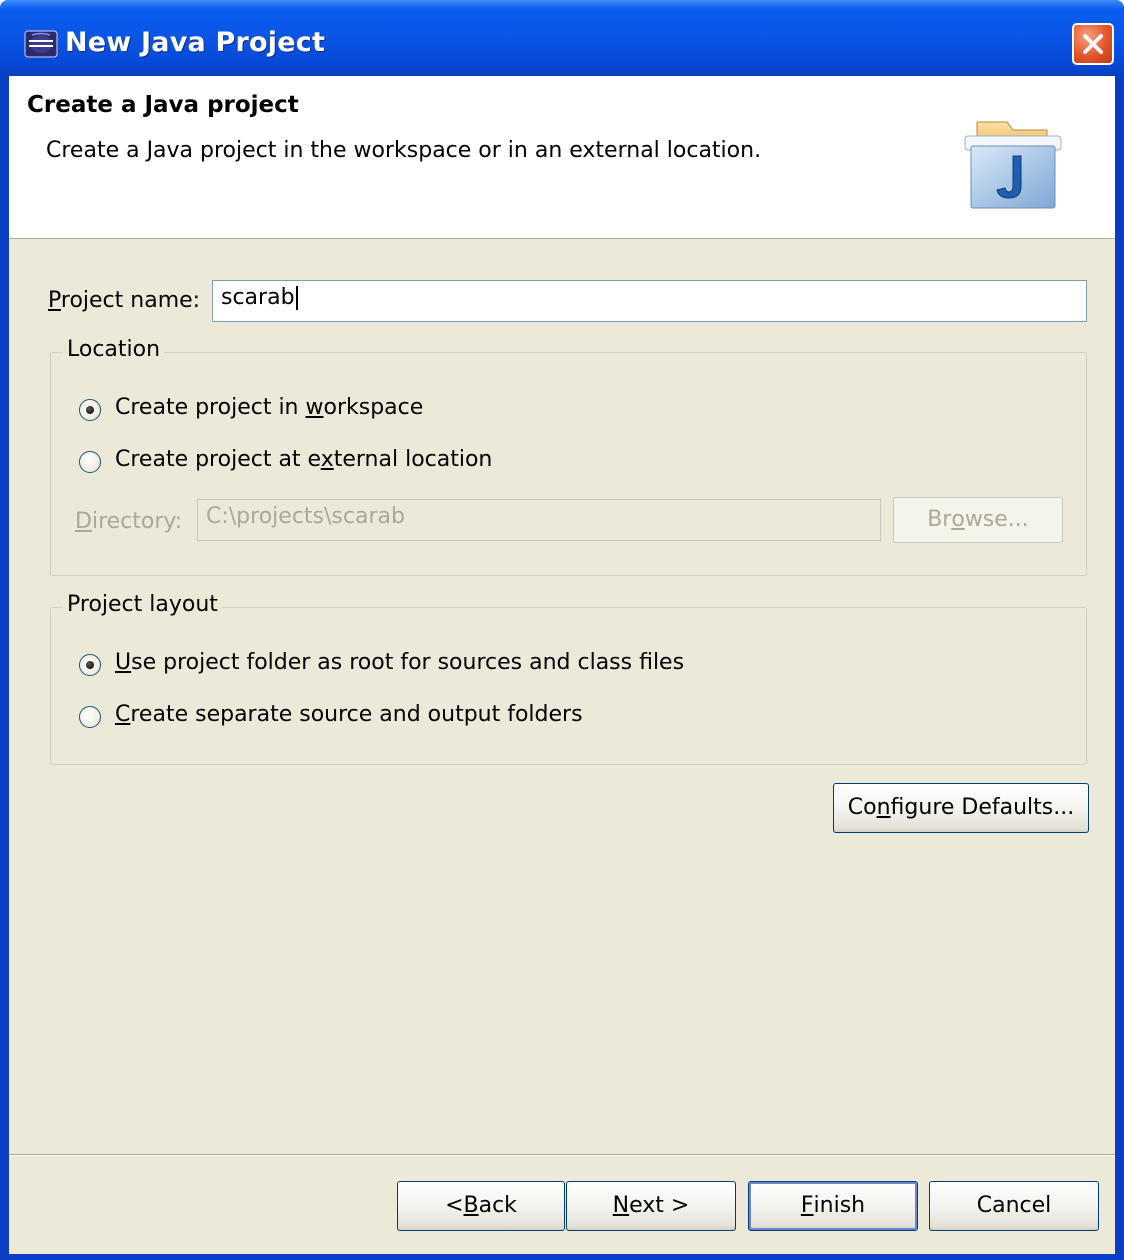 This screenshot has height=1260, width=1124. I want to click on wizard-page-title: Create a Java project, so click(163, 105).